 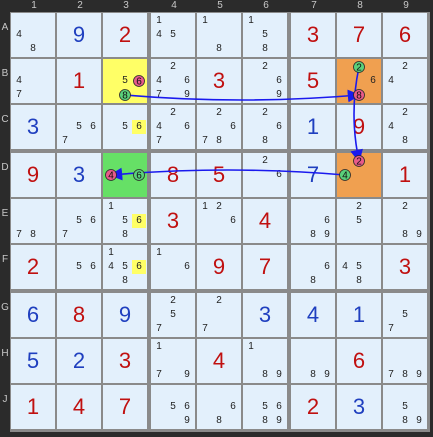 I want to click on candidate-6: 6, so click(x=93, y=220).